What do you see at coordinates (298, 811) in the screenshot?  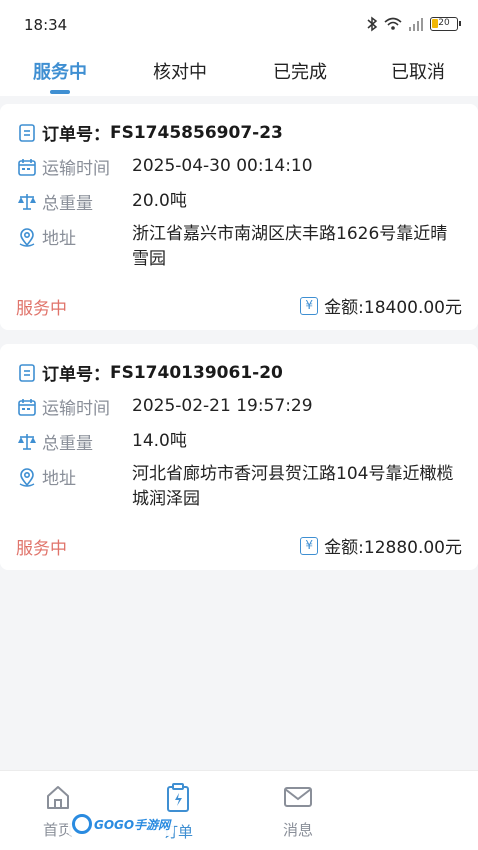 I see `nav-messages: 消息` at bounding box center [298, 811].